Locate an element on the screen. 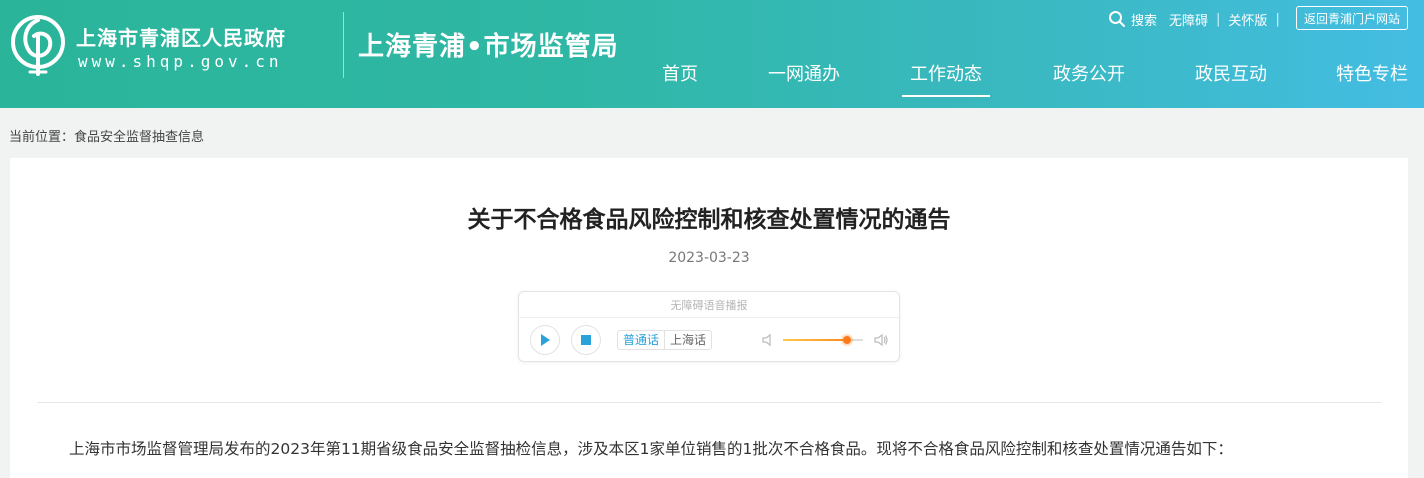 This screenshot has width=1424, height=478. gov-url: www.shqp.gov.cn is located at coordinates (180, 61).